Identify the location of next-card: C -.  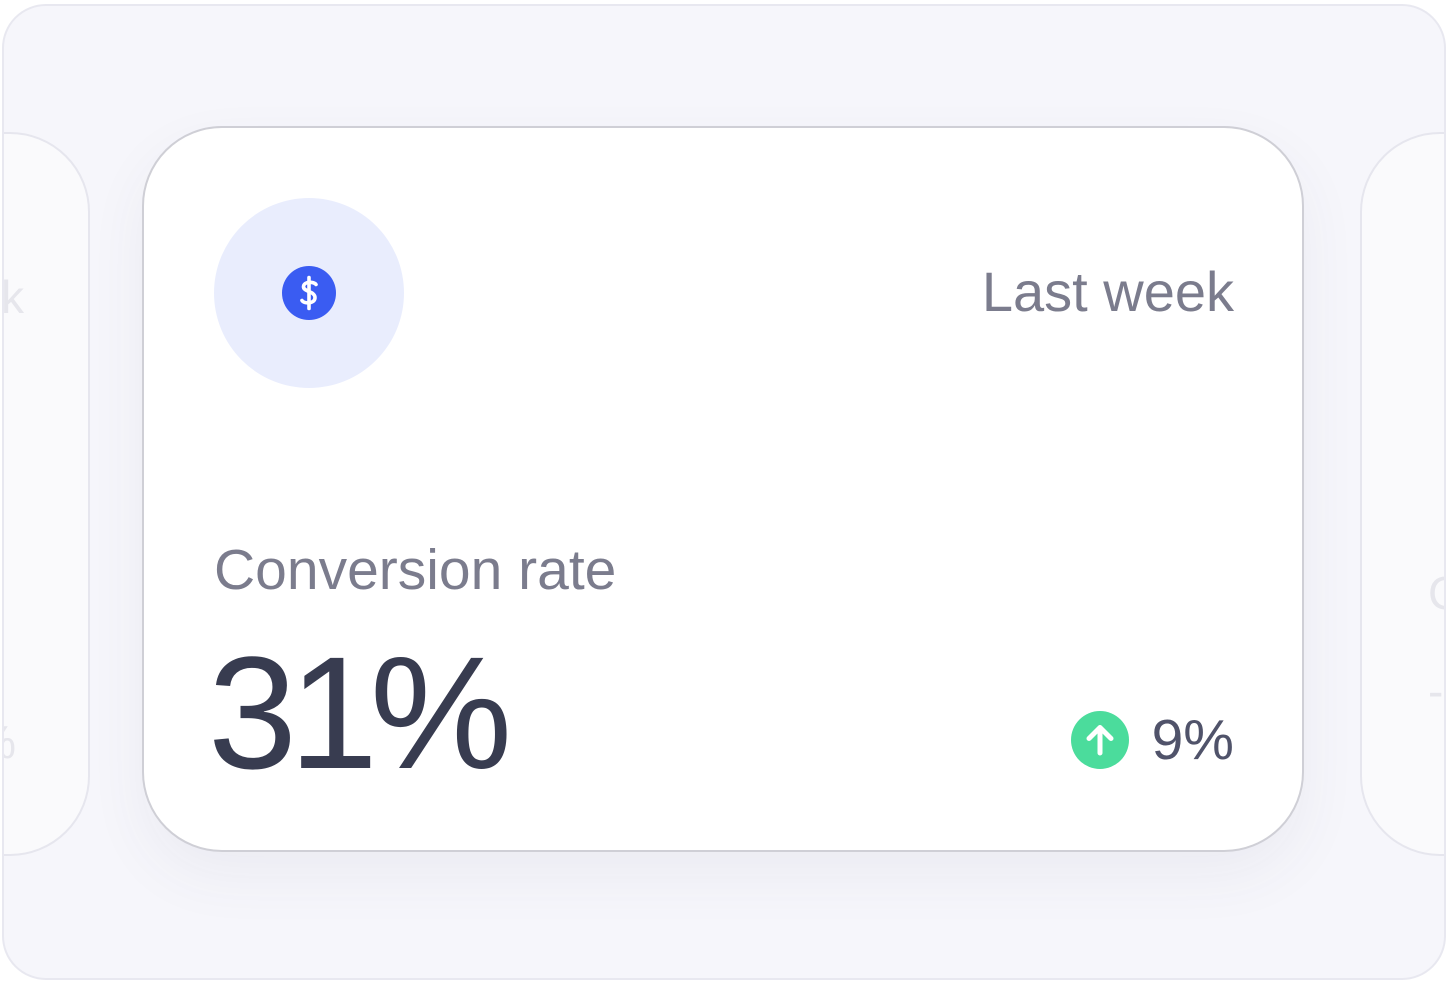
(1402, 494).